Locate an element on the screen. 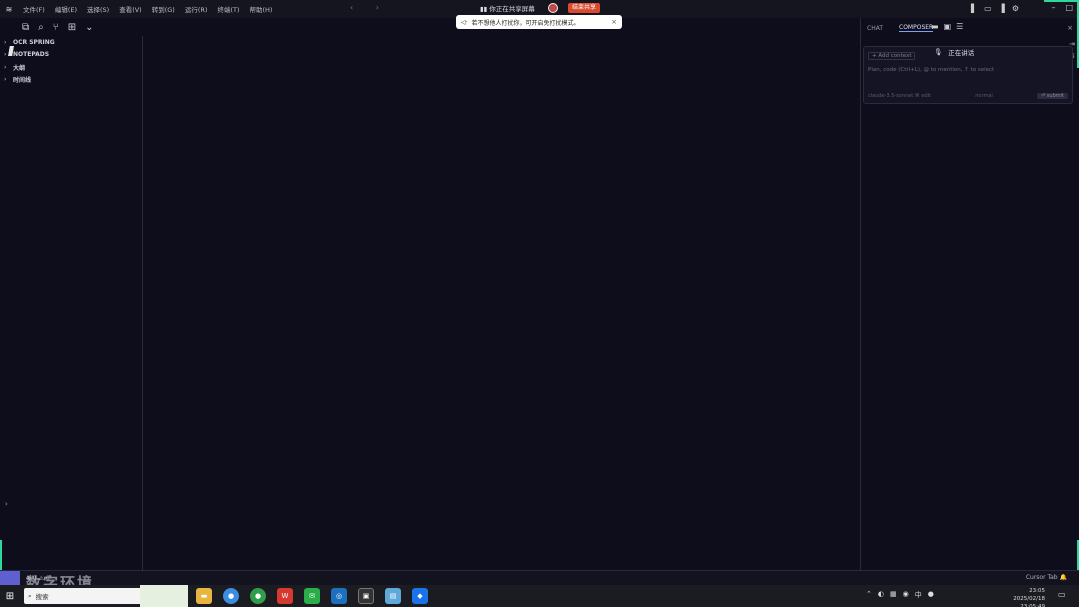 Image resolution: width=1079 pixels, height=607 pixels. menu-view: 查看(V) is located at coordinates (130, 9).